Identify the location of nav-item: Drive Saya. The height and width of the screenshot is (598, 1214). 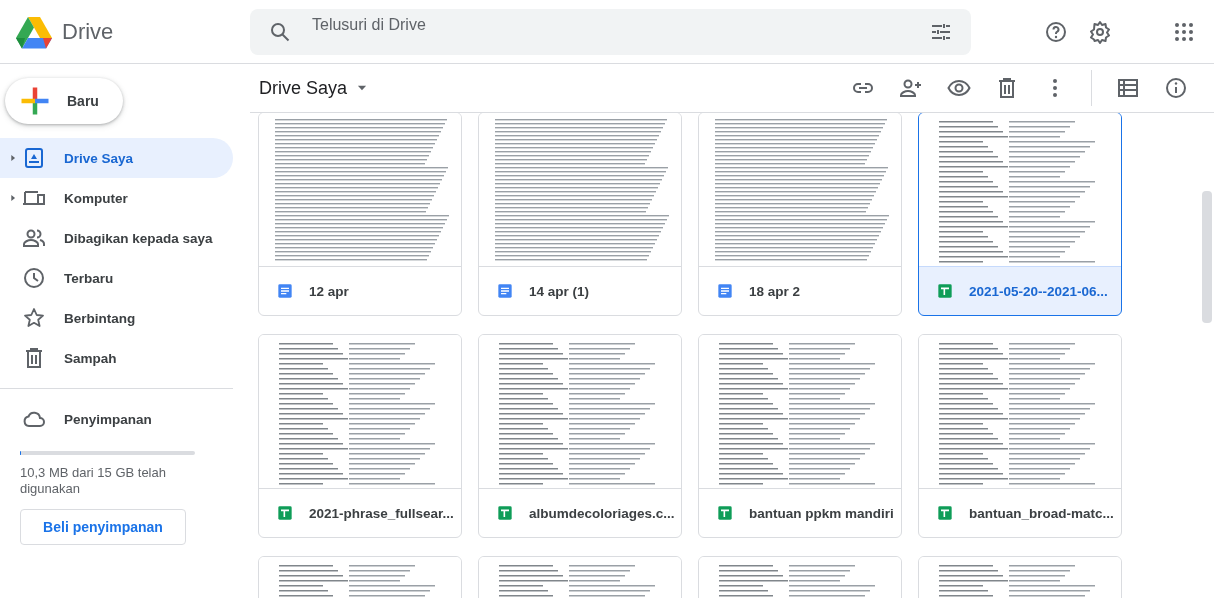
(116, 158).